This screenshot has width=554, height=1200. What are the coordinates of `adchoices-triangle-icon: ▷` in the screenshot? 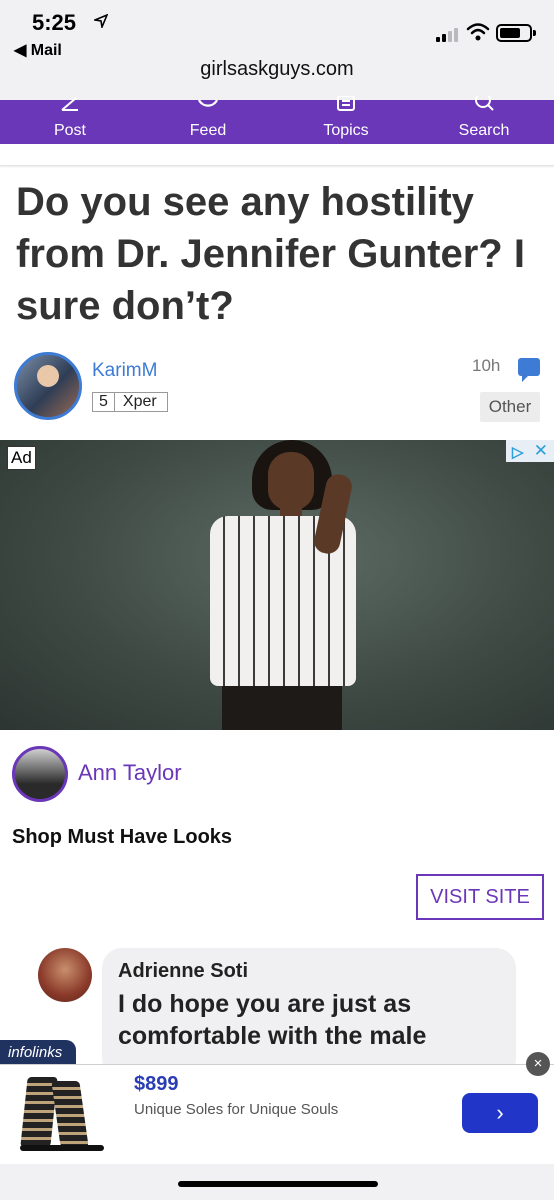 It's located at (518, 452).